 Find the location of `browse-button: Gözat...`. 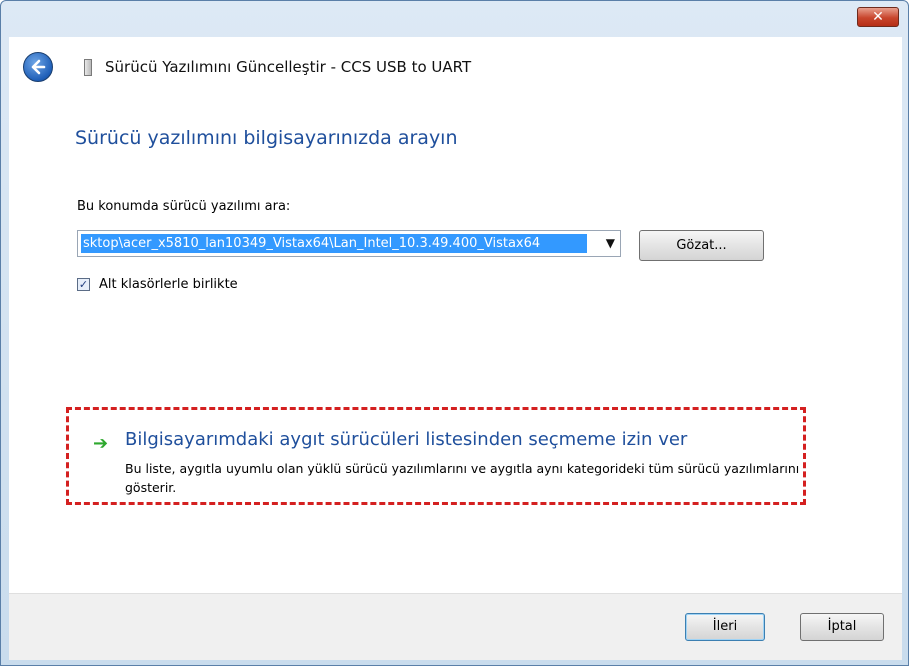

browse-button: Gözat... is located at coordinates (701, 245).